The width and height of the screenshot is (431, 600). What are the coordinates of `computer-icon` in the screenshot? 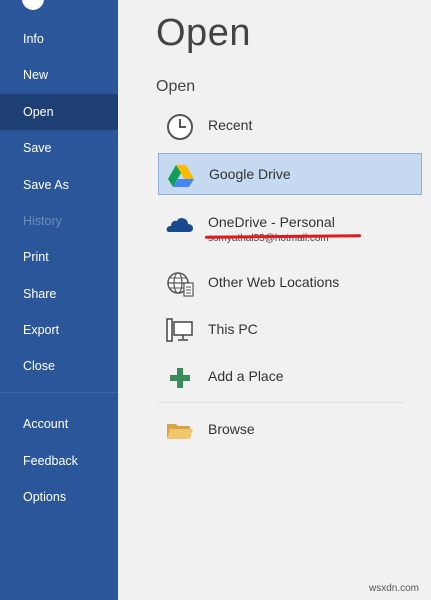 It's located at (179, 330).